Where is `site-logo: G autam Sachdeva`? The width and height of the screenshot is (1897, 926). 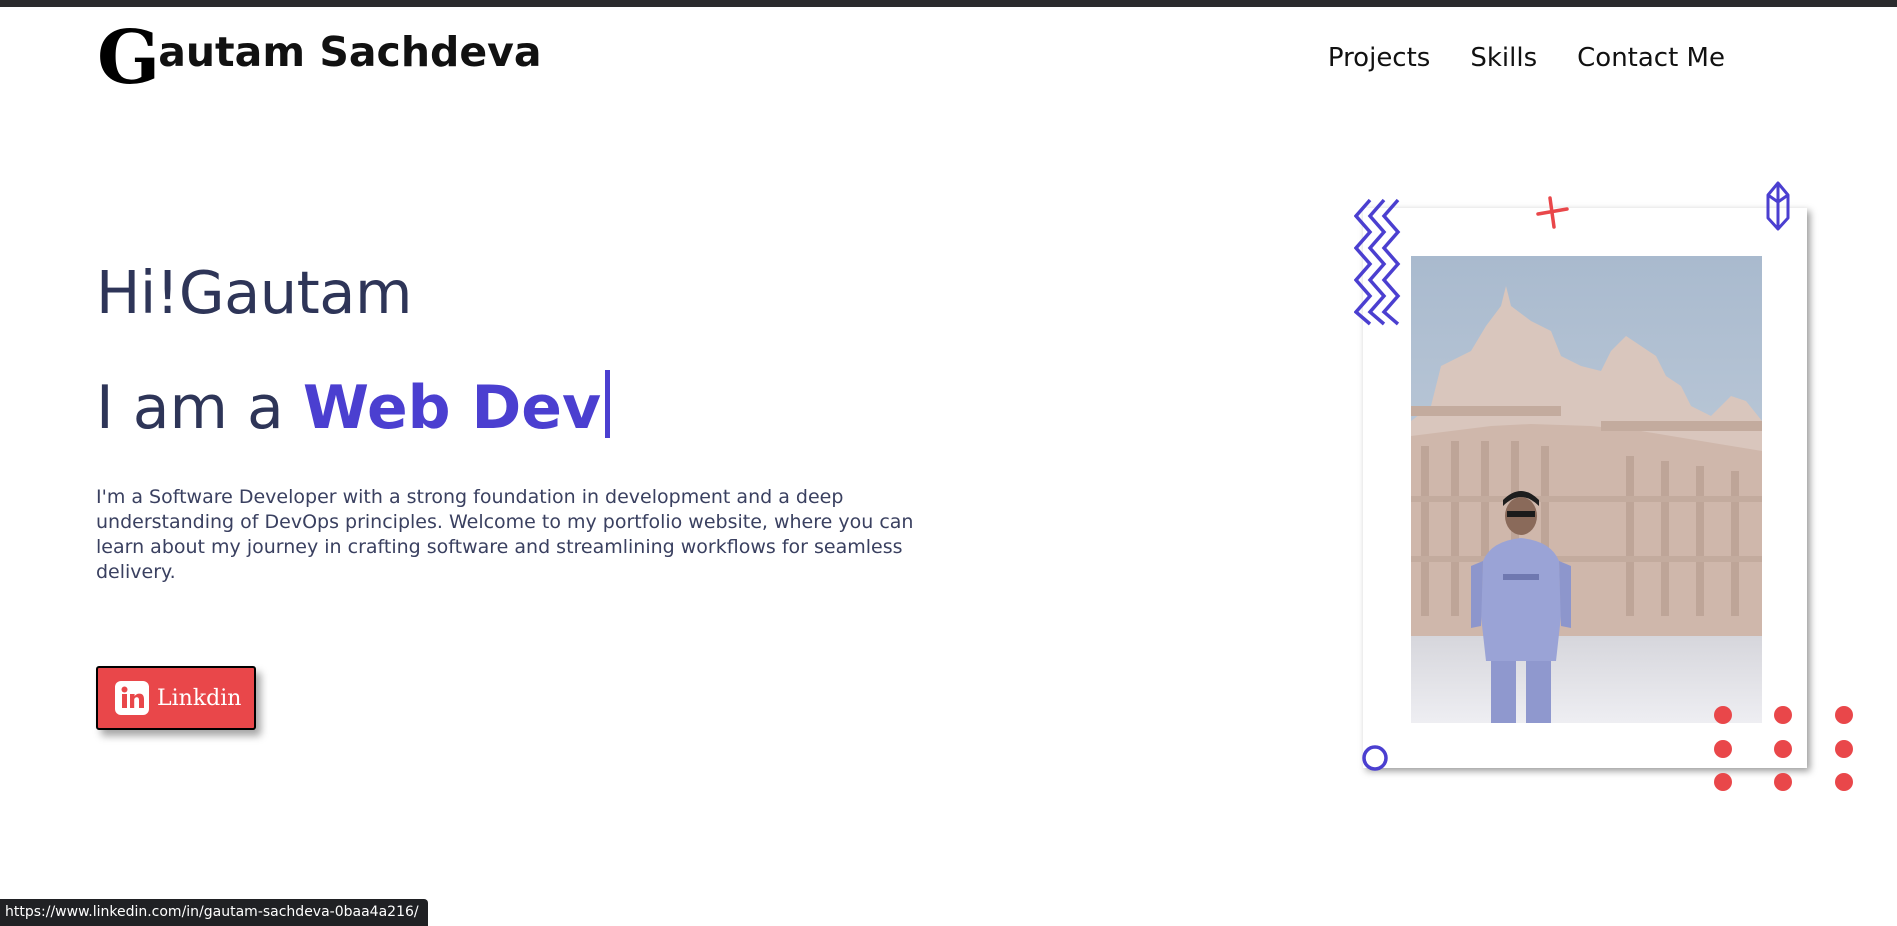 site-logo: G autam Sachdeva is located at coordinates (319, 58).